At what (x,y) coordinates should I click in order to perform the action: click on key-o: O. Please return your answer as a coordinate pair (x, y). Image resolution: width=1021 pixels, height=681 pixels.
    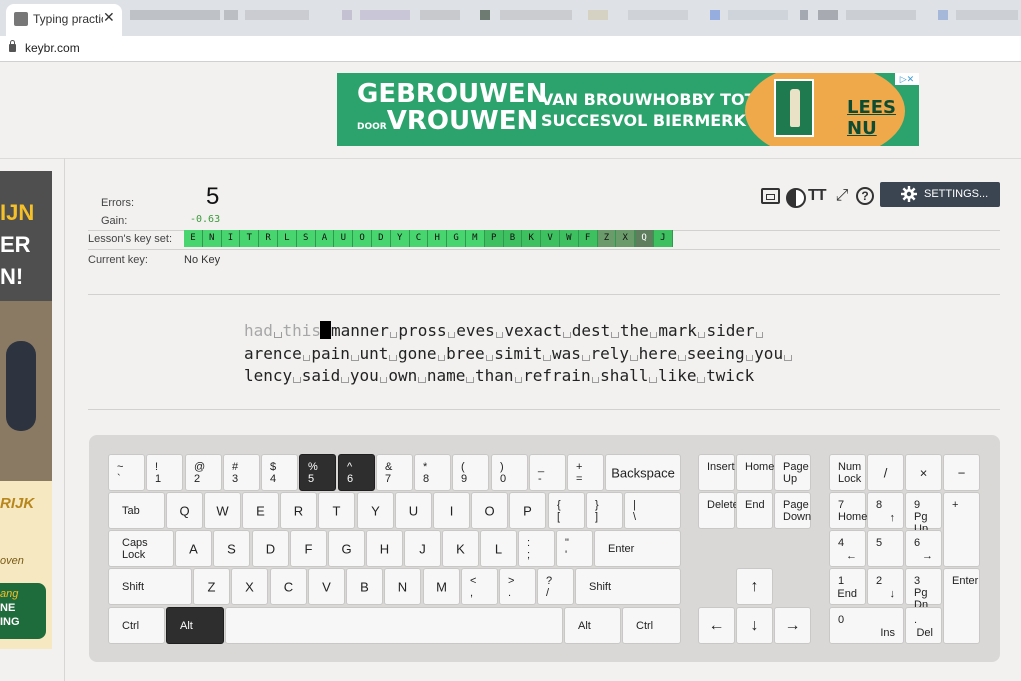
    Looking at the image, I should click on (489, 510).